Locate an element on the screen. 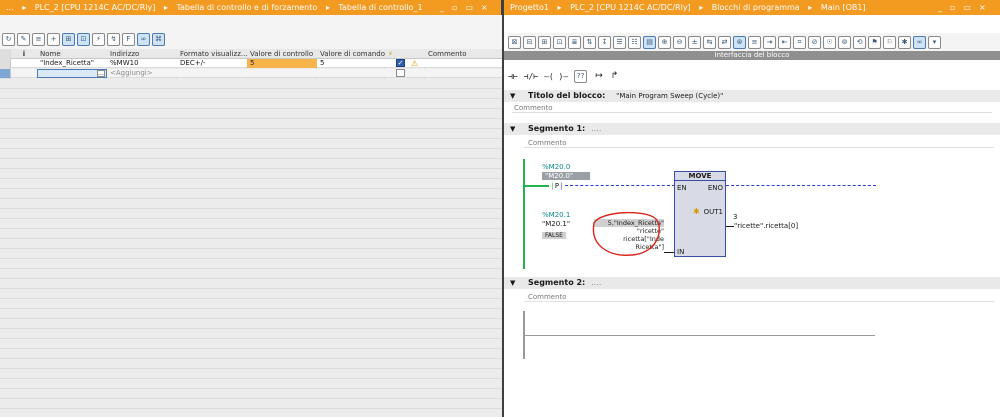 The width and height of the screenshot is (1000, 417). contact2-operand: "M20.1" is located at coordinates (556, 224).